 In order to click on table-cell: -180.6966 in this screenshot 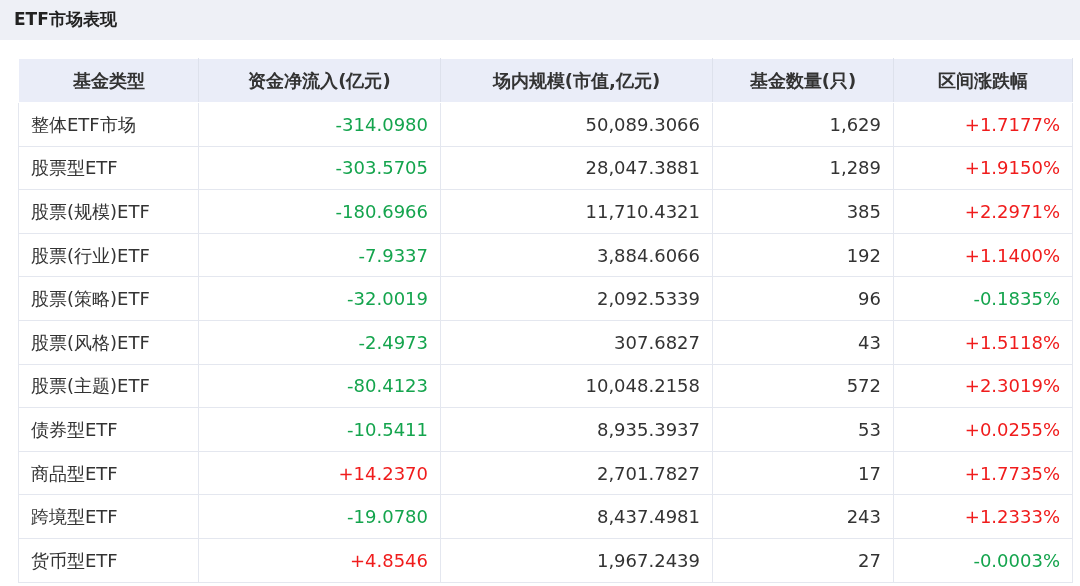, I will do `click(319, 211)`.